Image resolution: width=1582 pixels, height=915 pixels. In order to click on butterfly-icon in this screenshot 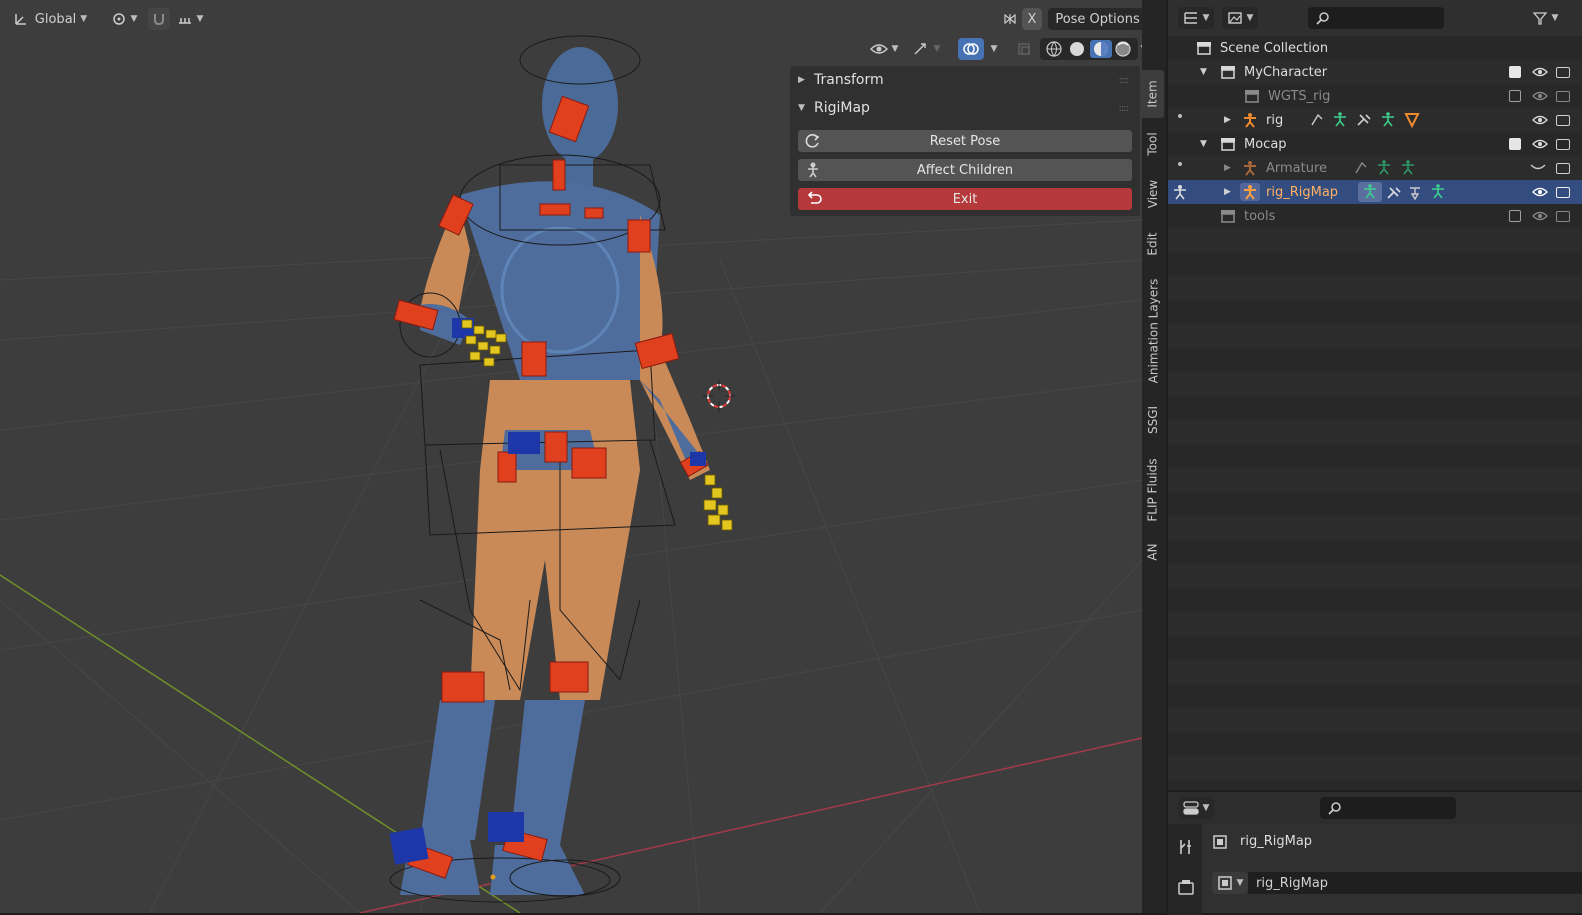, I will do `click(1010, 19)`.